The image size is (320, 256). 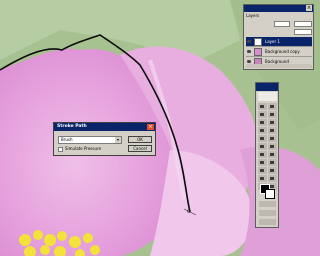 What do you see at coordinates (140, 148) in the screenshot?
I see `cancel-button: Cancel` at bounding box center [140, 148].